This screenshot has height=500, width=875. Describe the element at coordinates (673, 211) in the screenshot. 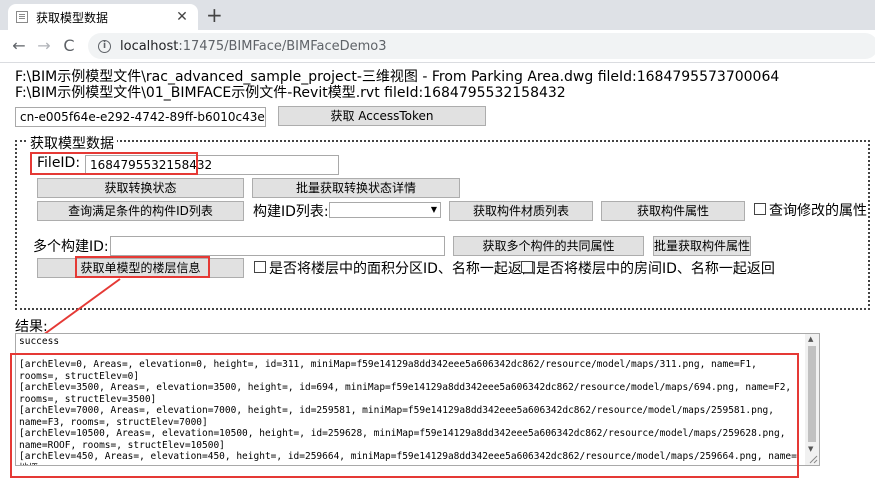

I see `get-component-props-button: 获取构件属性` at that location.